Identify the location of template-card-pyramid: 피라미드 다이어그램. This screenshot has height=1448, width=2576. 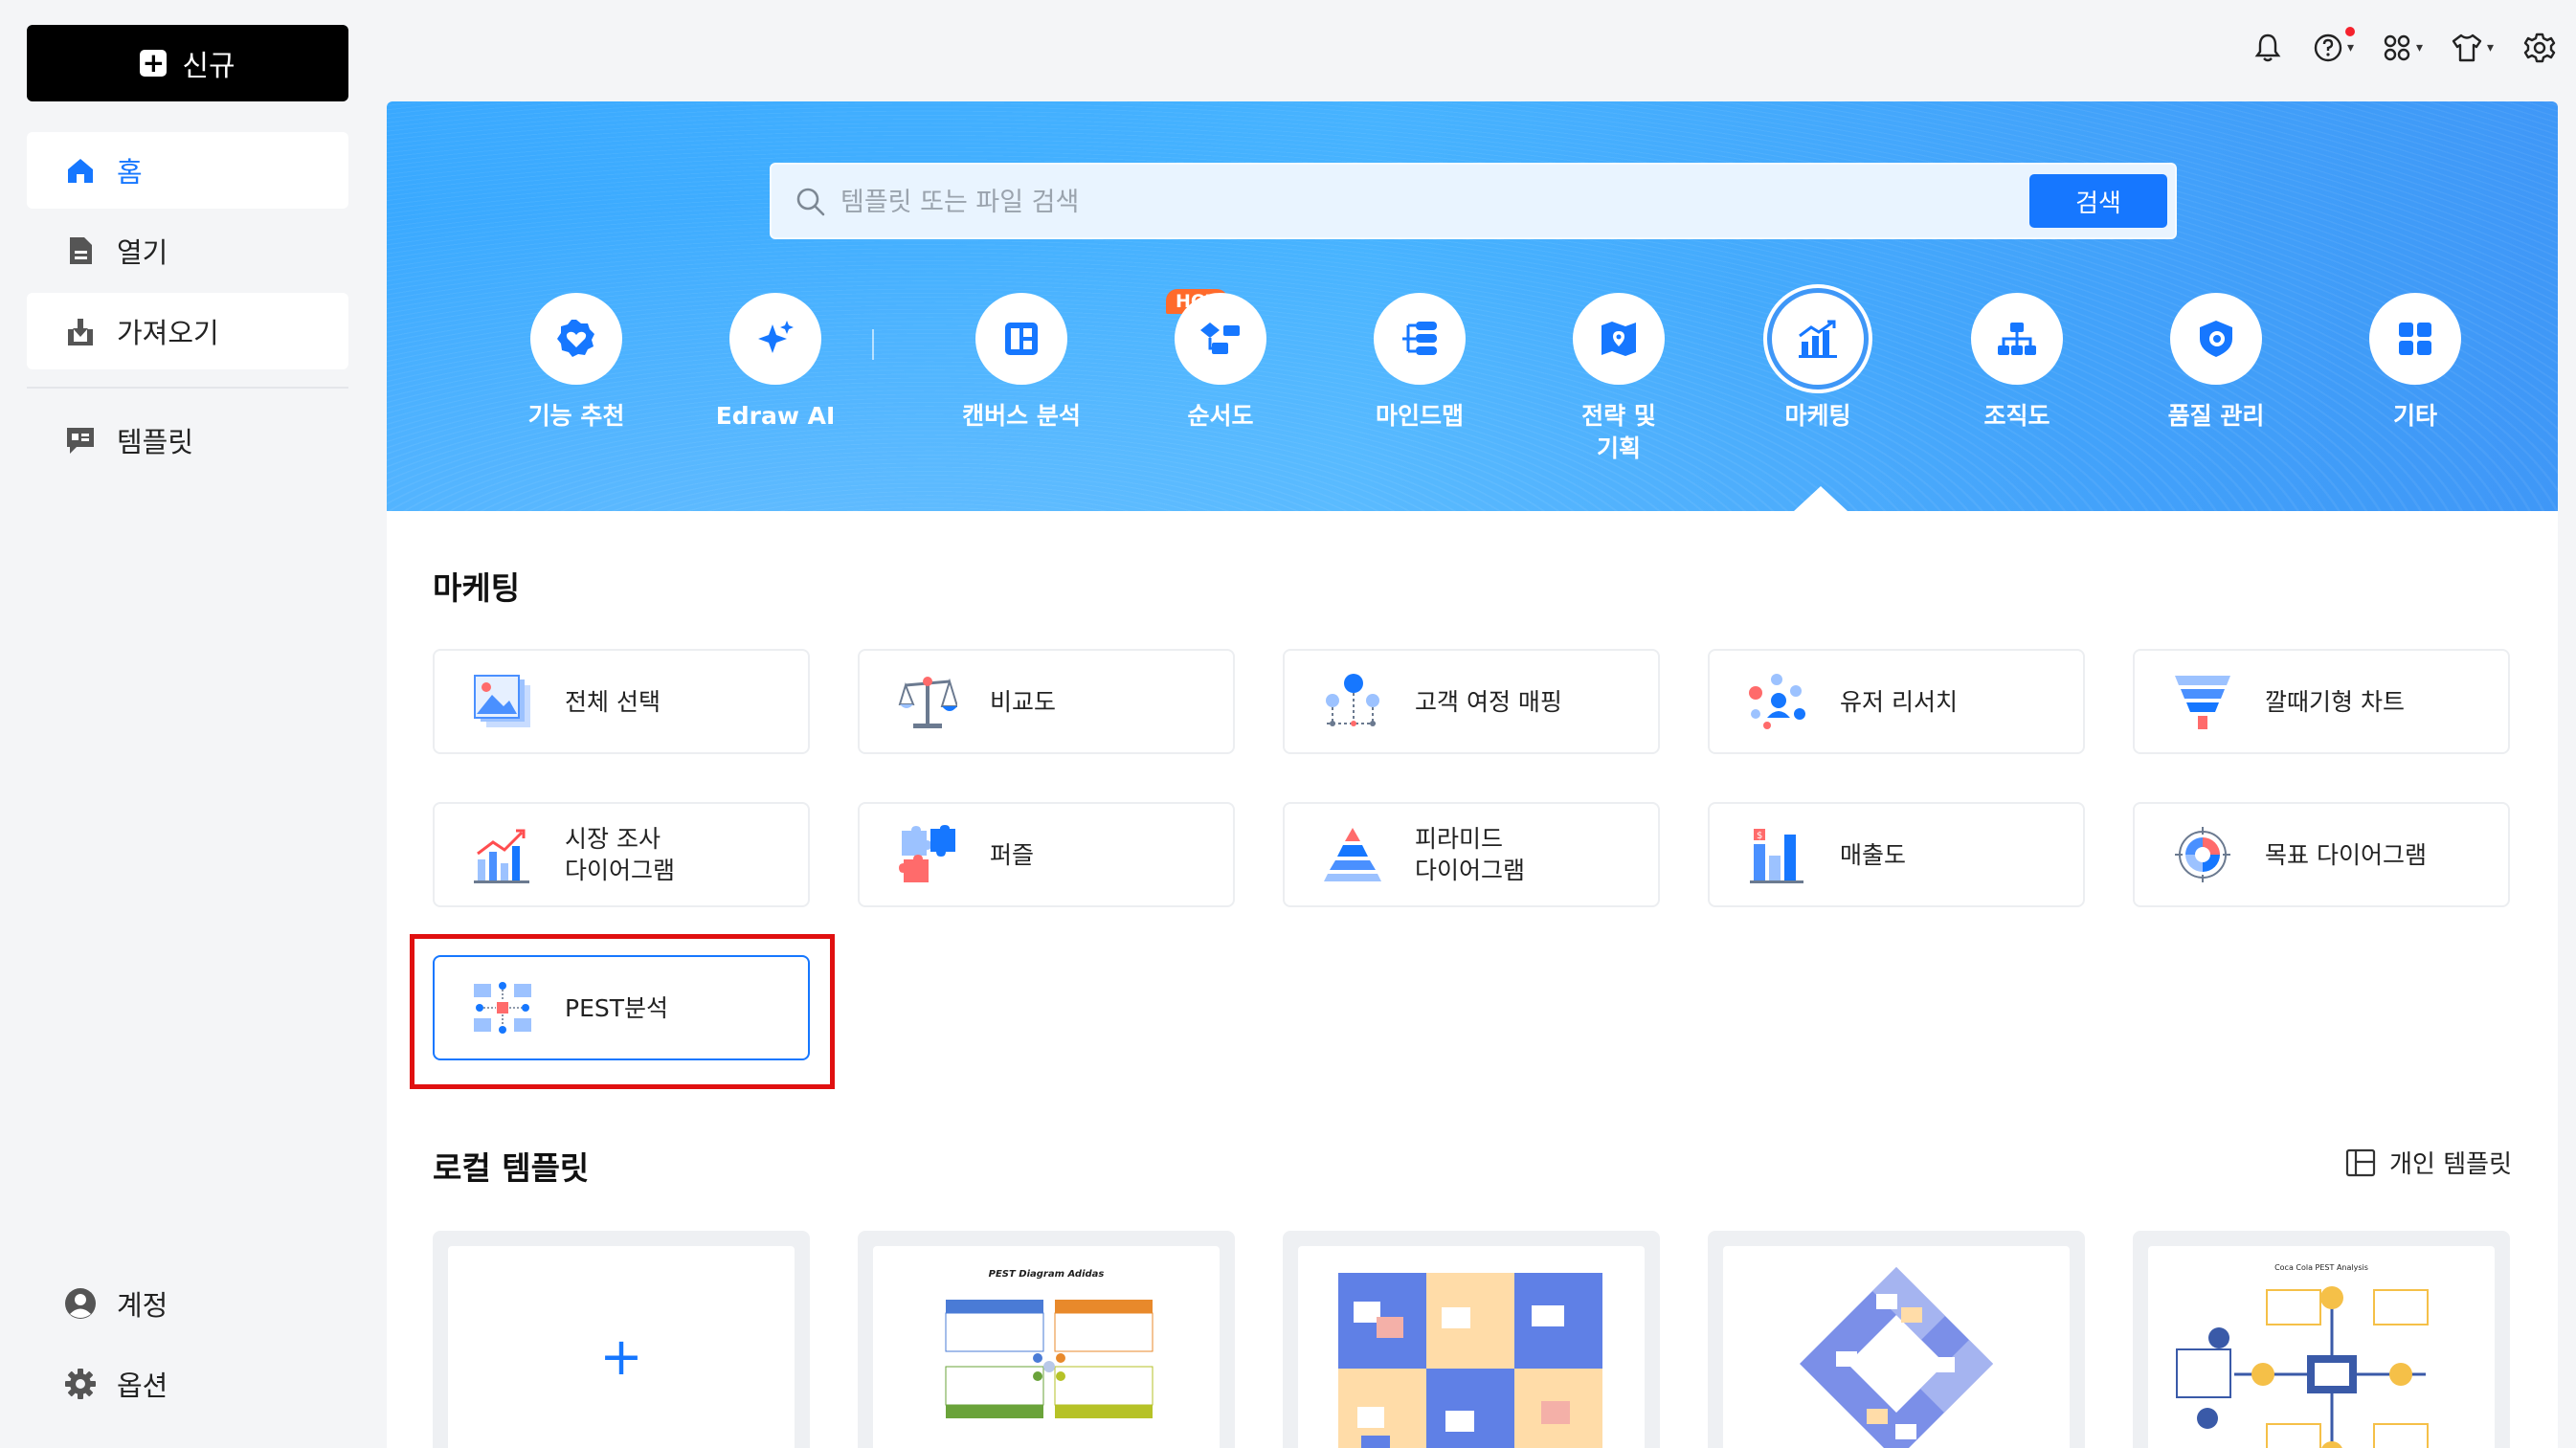
(1472, 855).